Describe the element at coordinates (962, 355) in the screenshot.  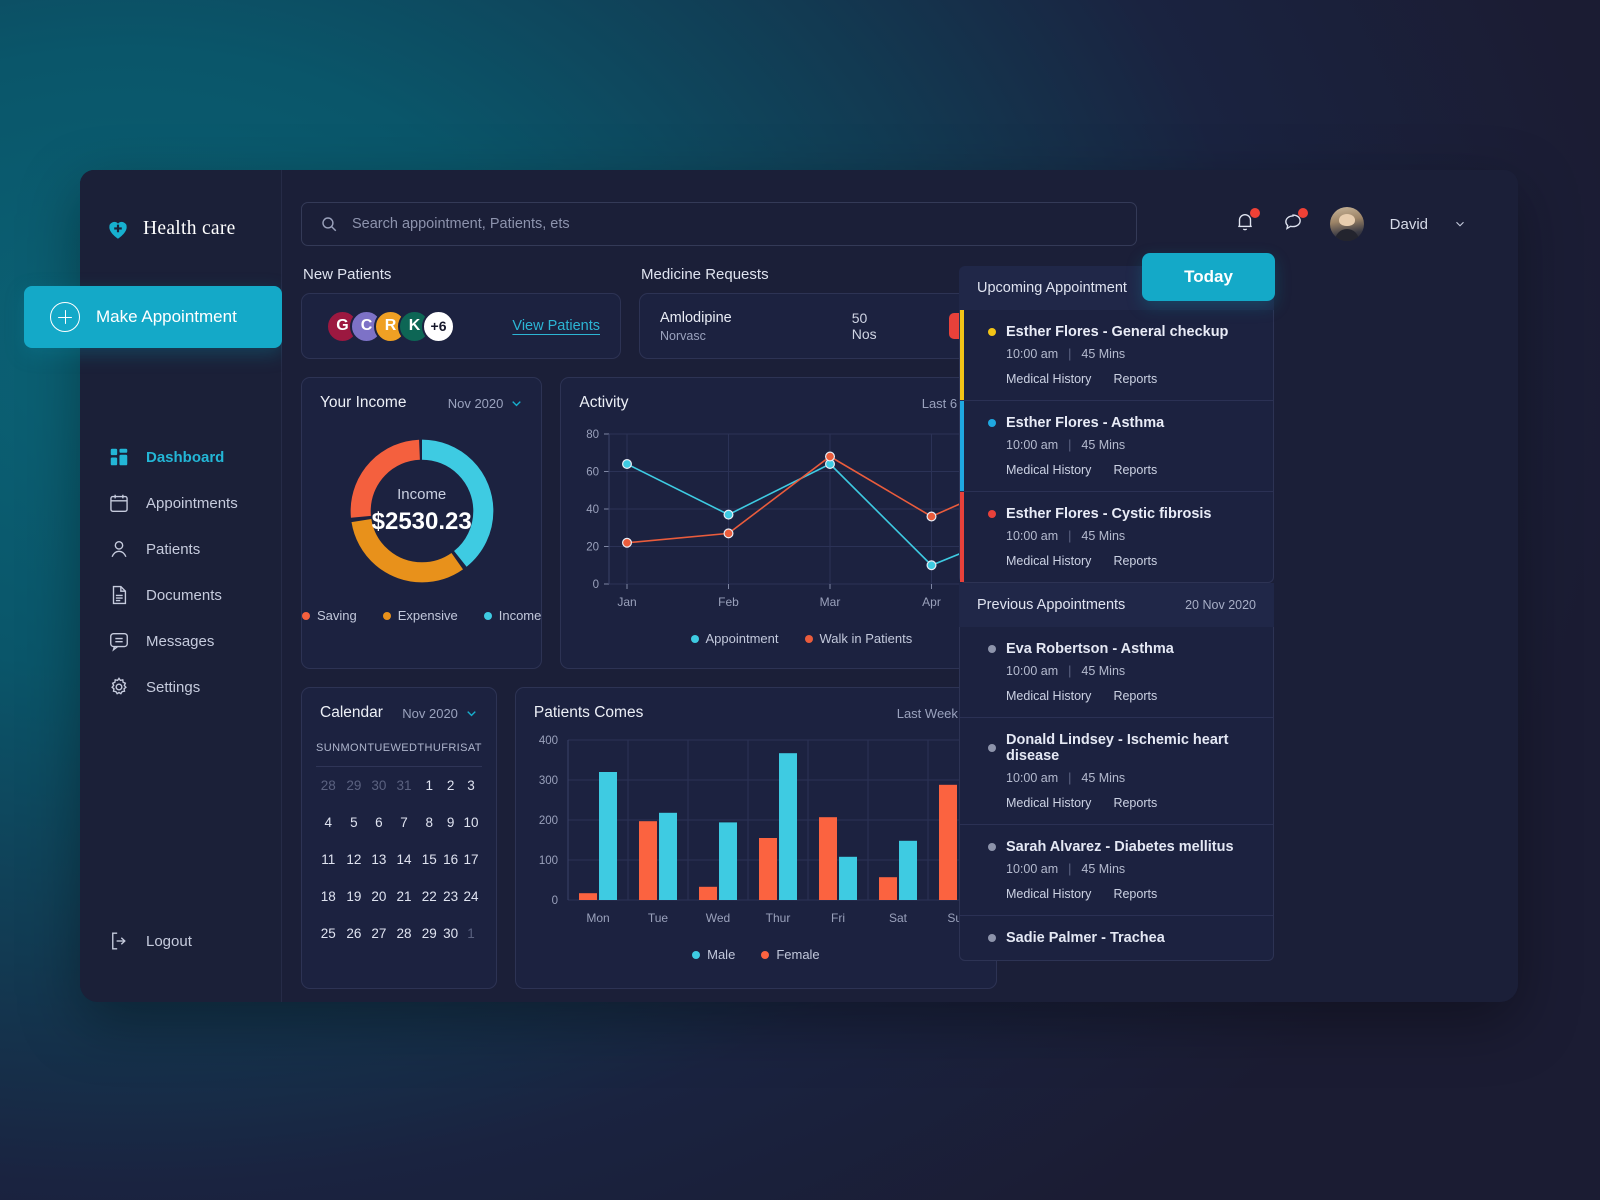
I see `appointment-accent-bar` at that location.